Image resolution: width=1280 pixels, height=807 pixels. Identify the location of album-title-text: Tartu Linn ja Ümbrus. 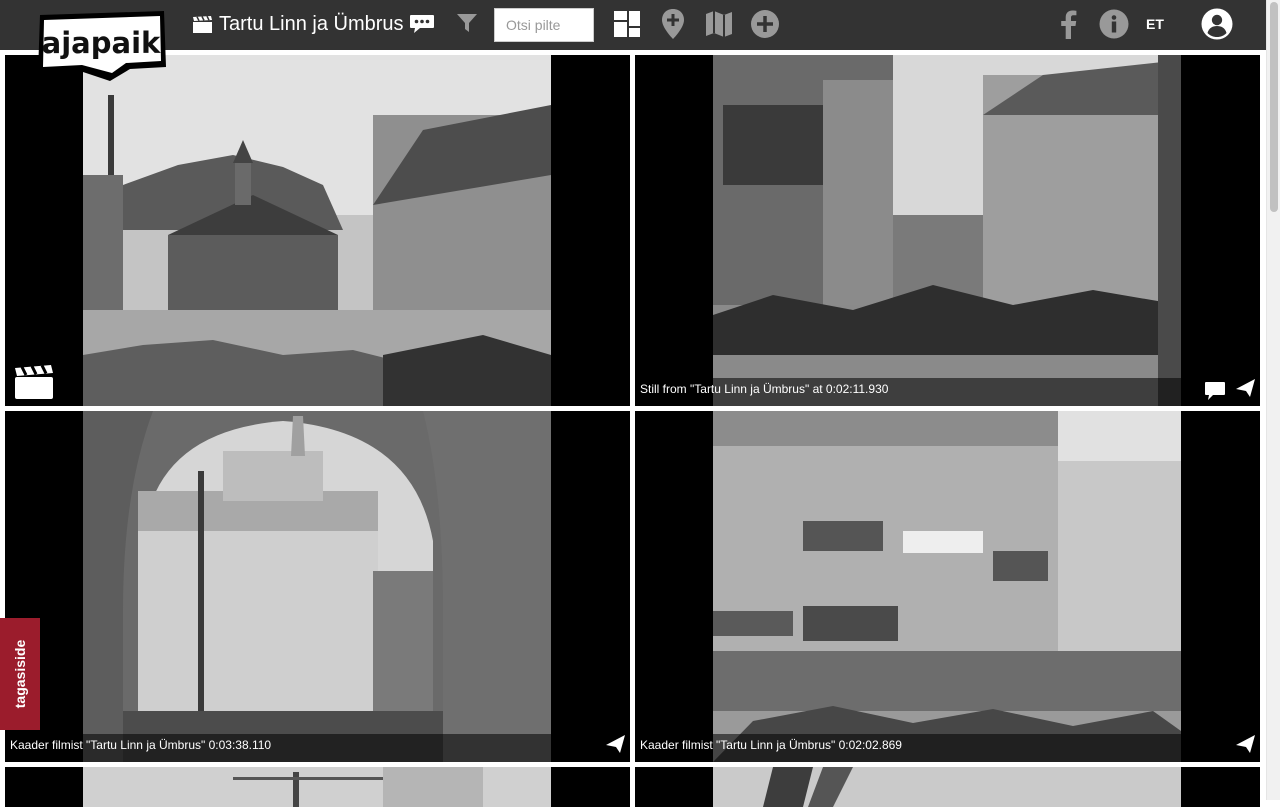
(311, 23).